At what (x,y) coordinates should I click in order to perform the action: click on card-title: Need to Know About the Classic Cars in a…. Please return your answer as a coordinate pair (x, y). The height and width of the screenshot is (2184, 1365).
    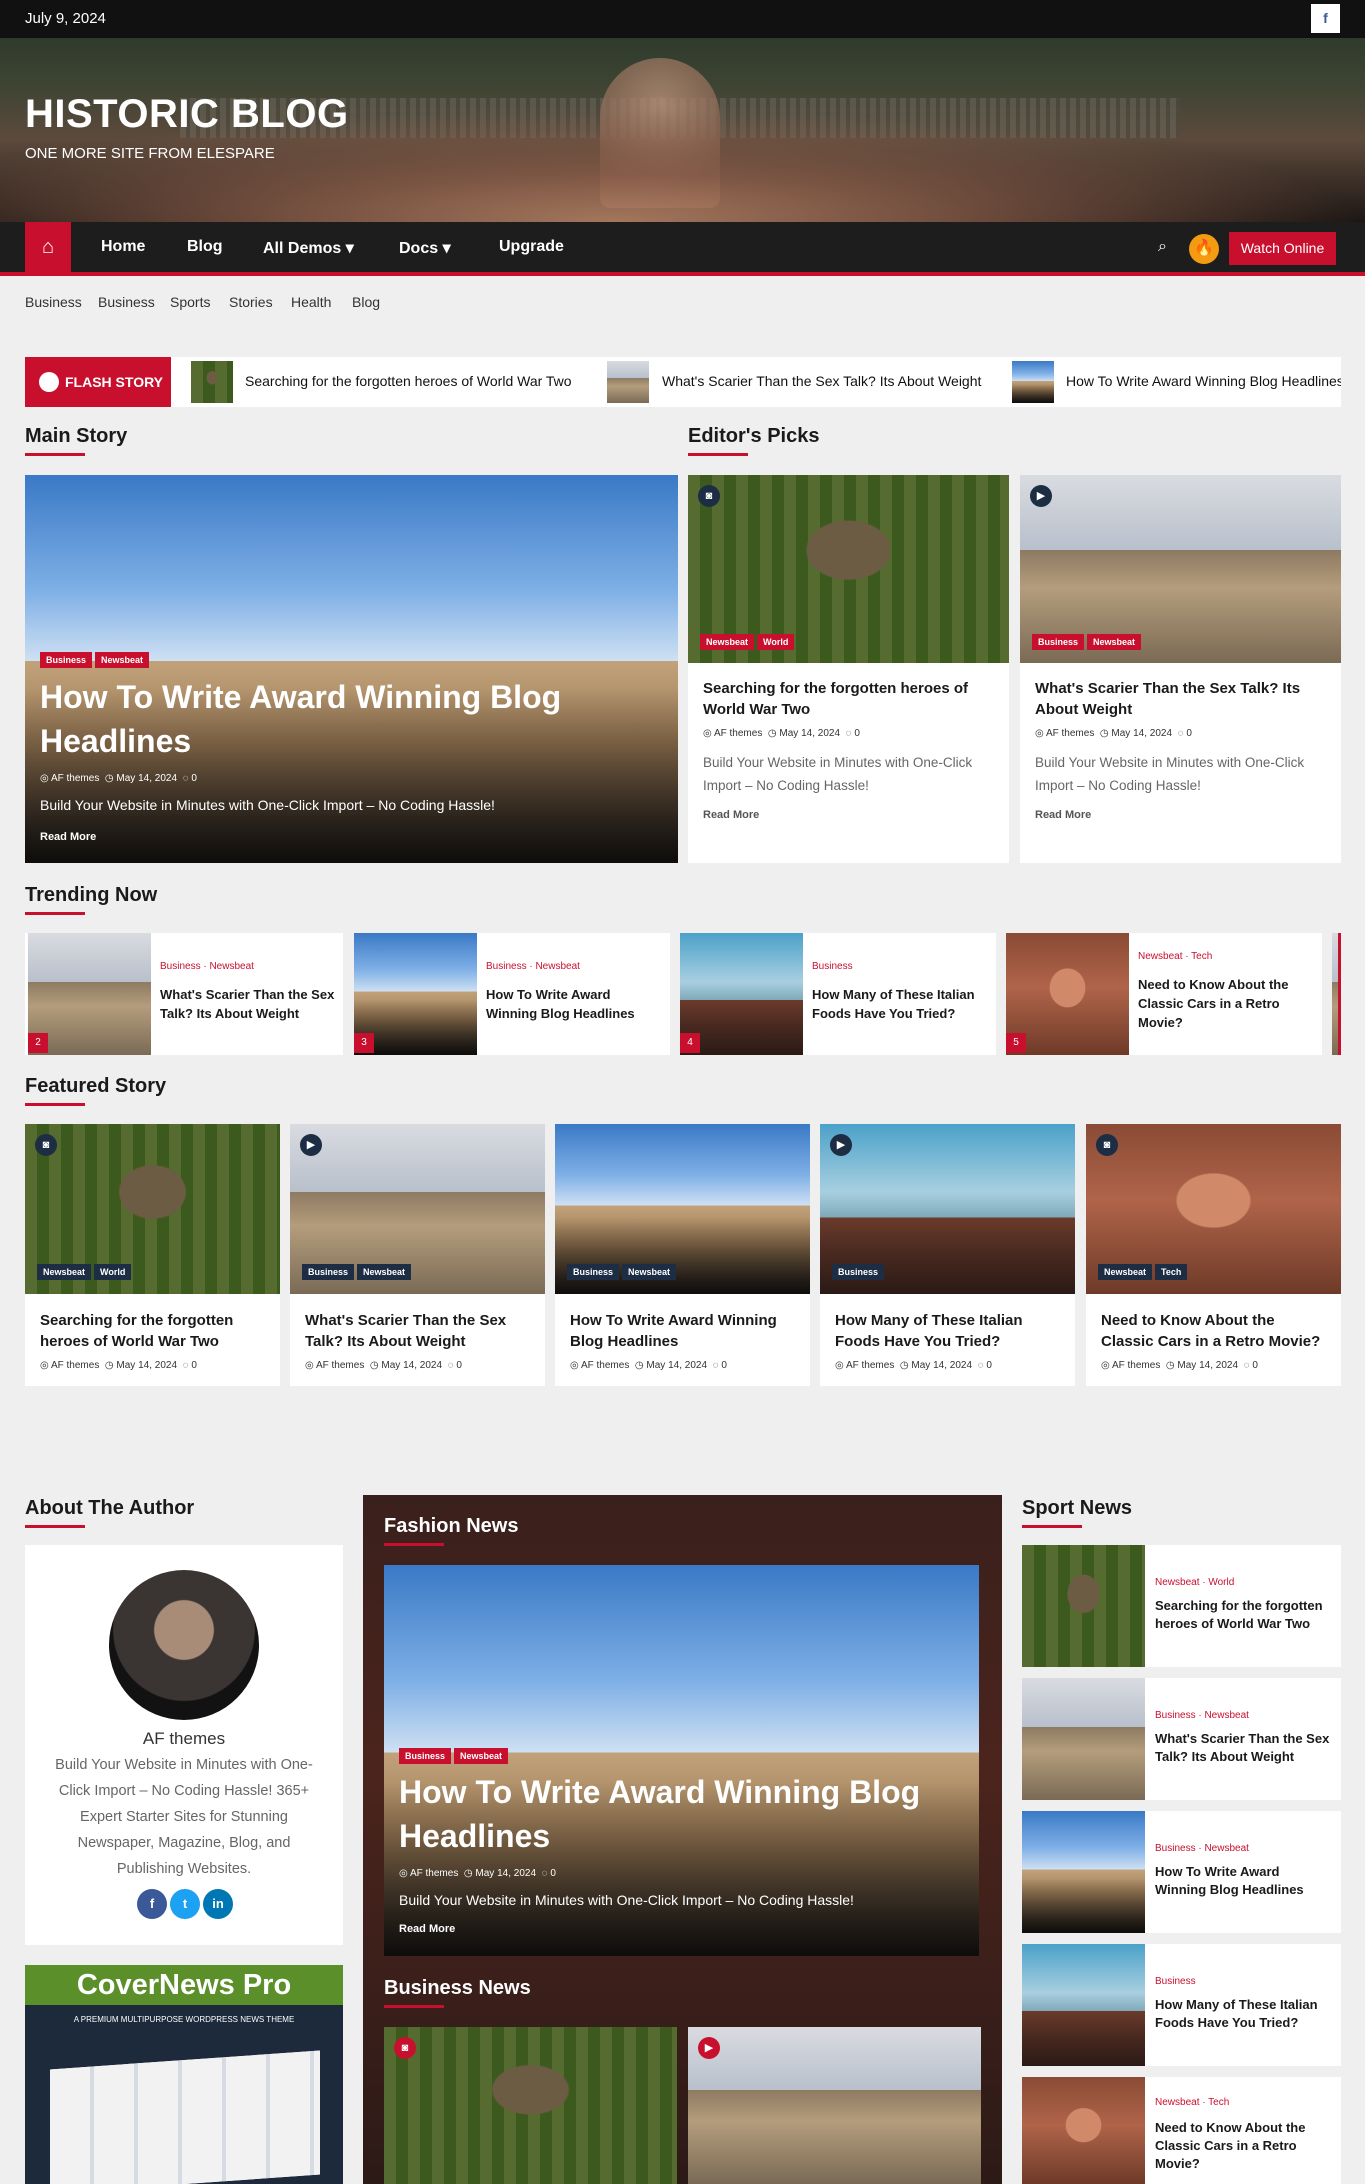
    Looking at the image, I should click on (1216, 1331).